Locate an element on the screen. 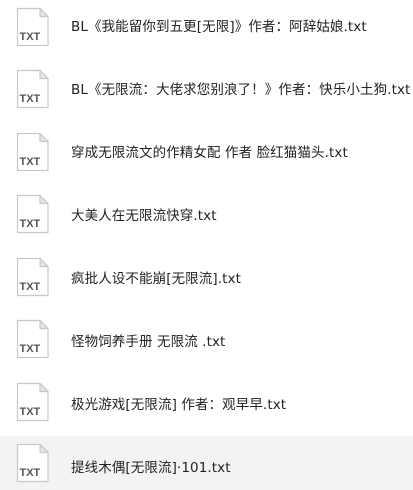  file-item: TXT 穿成无限流文的作精女配 作者 脸红猫猫头.txt is located at coordinates (206, 152).